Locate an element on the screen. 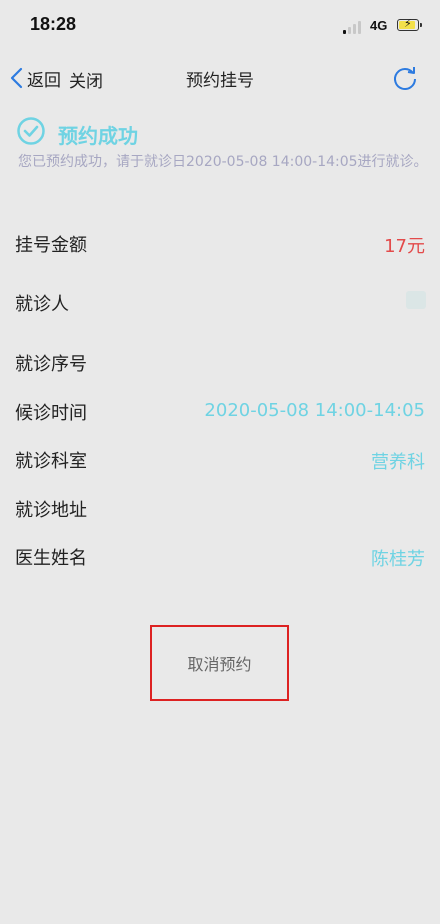  detail-row-wait-time: 候诊时间 2020-05-08 14:00-14:05 is located at coordinates (220, 410).